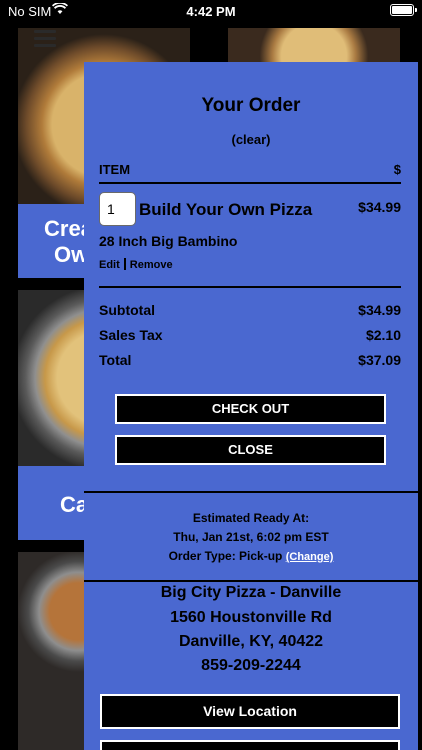 Image resolution: width=422 pixels, height=750 pixels. I want to click on battery-icon, so click(403, 10).